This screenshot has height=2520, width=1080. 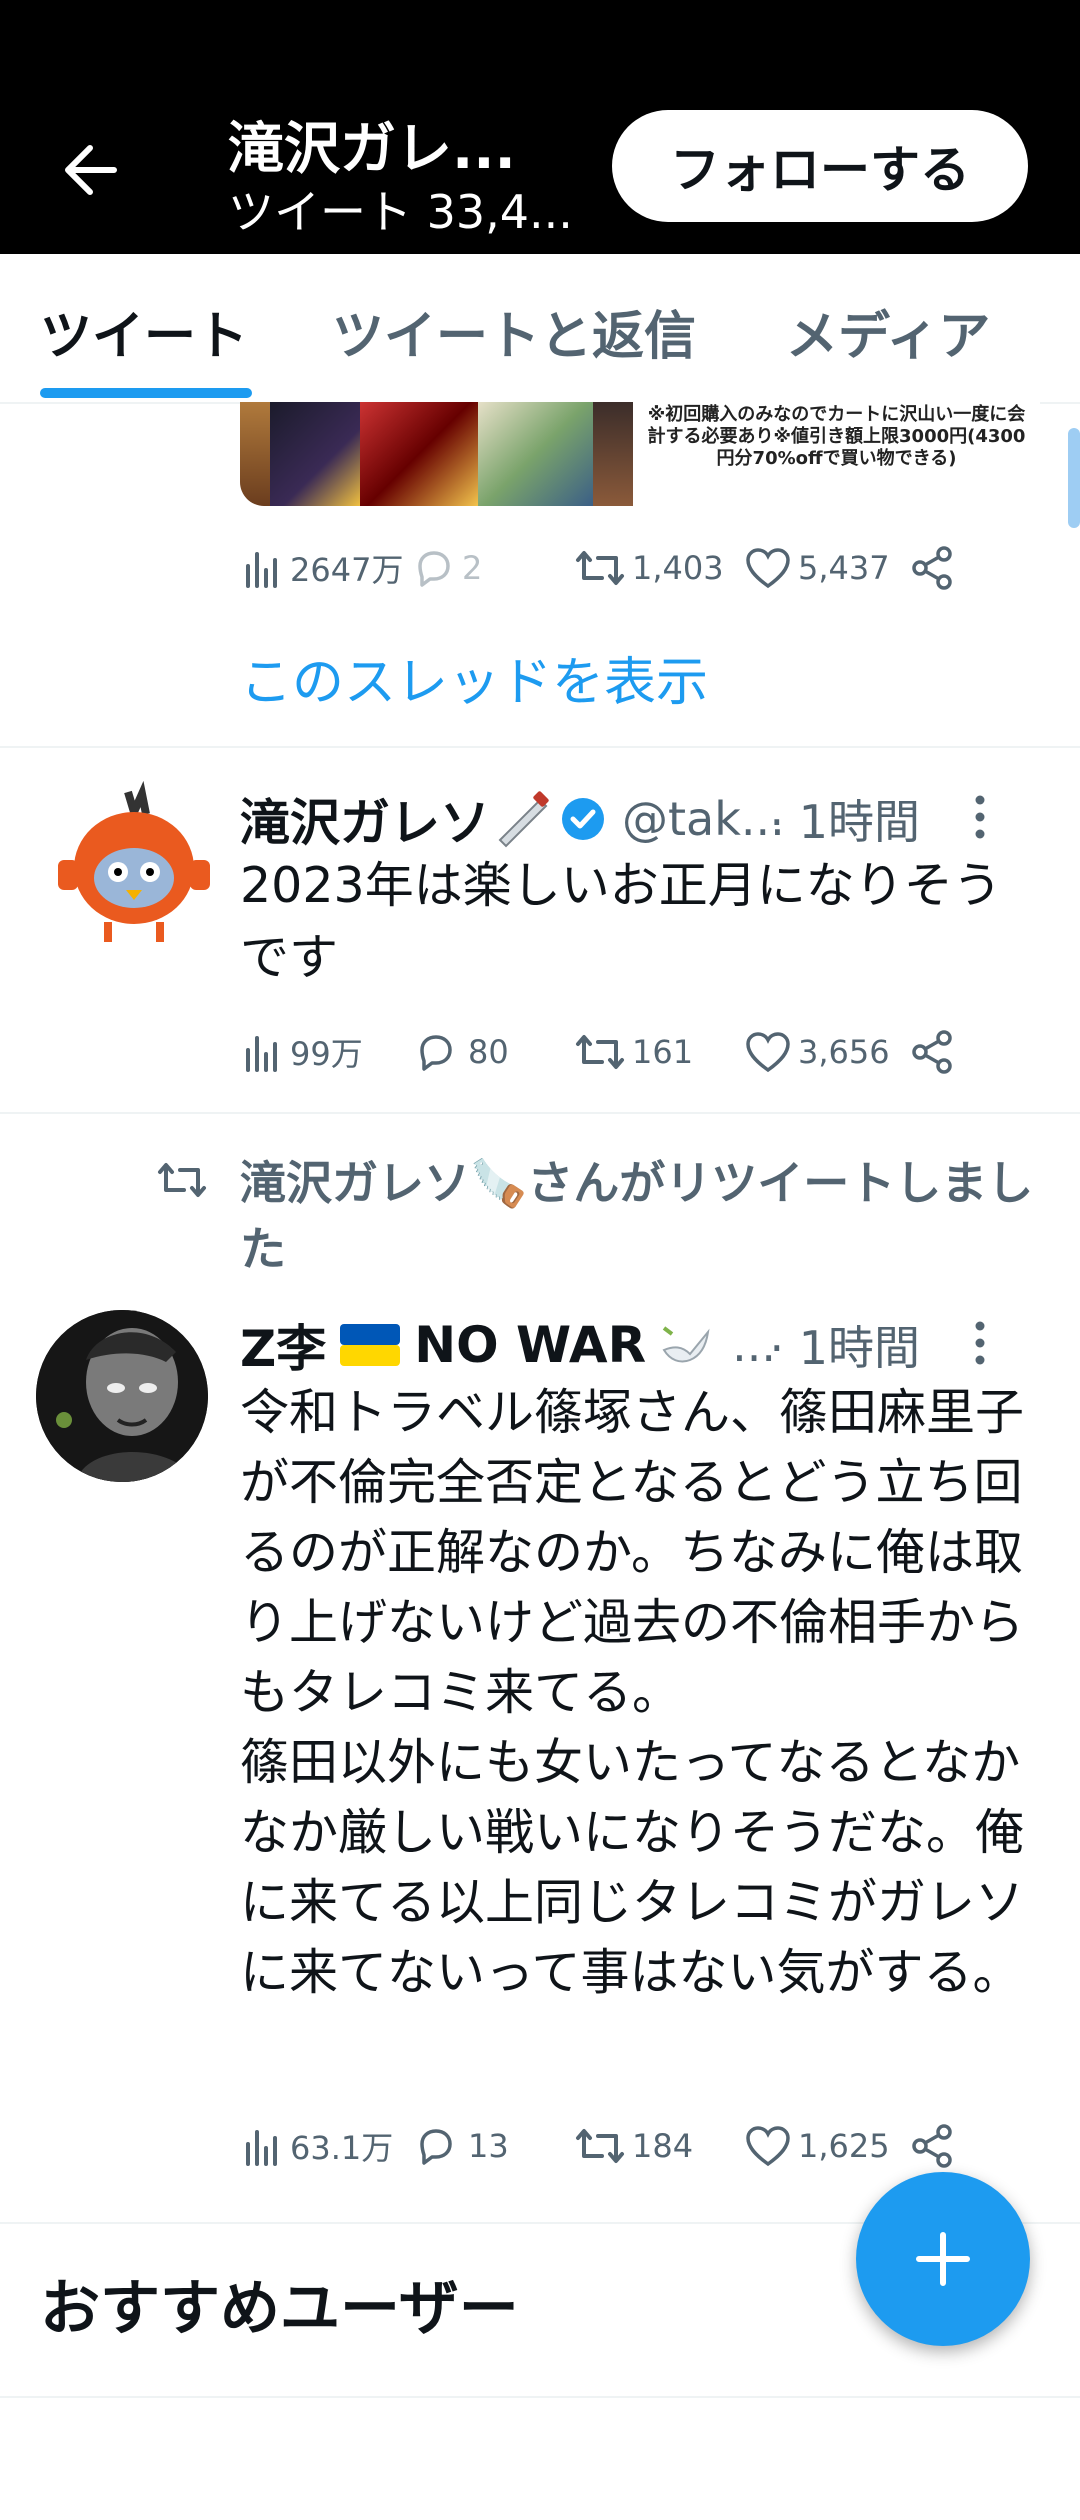 I want to click on like-count: 3,656, so click(x=844, y=1052).